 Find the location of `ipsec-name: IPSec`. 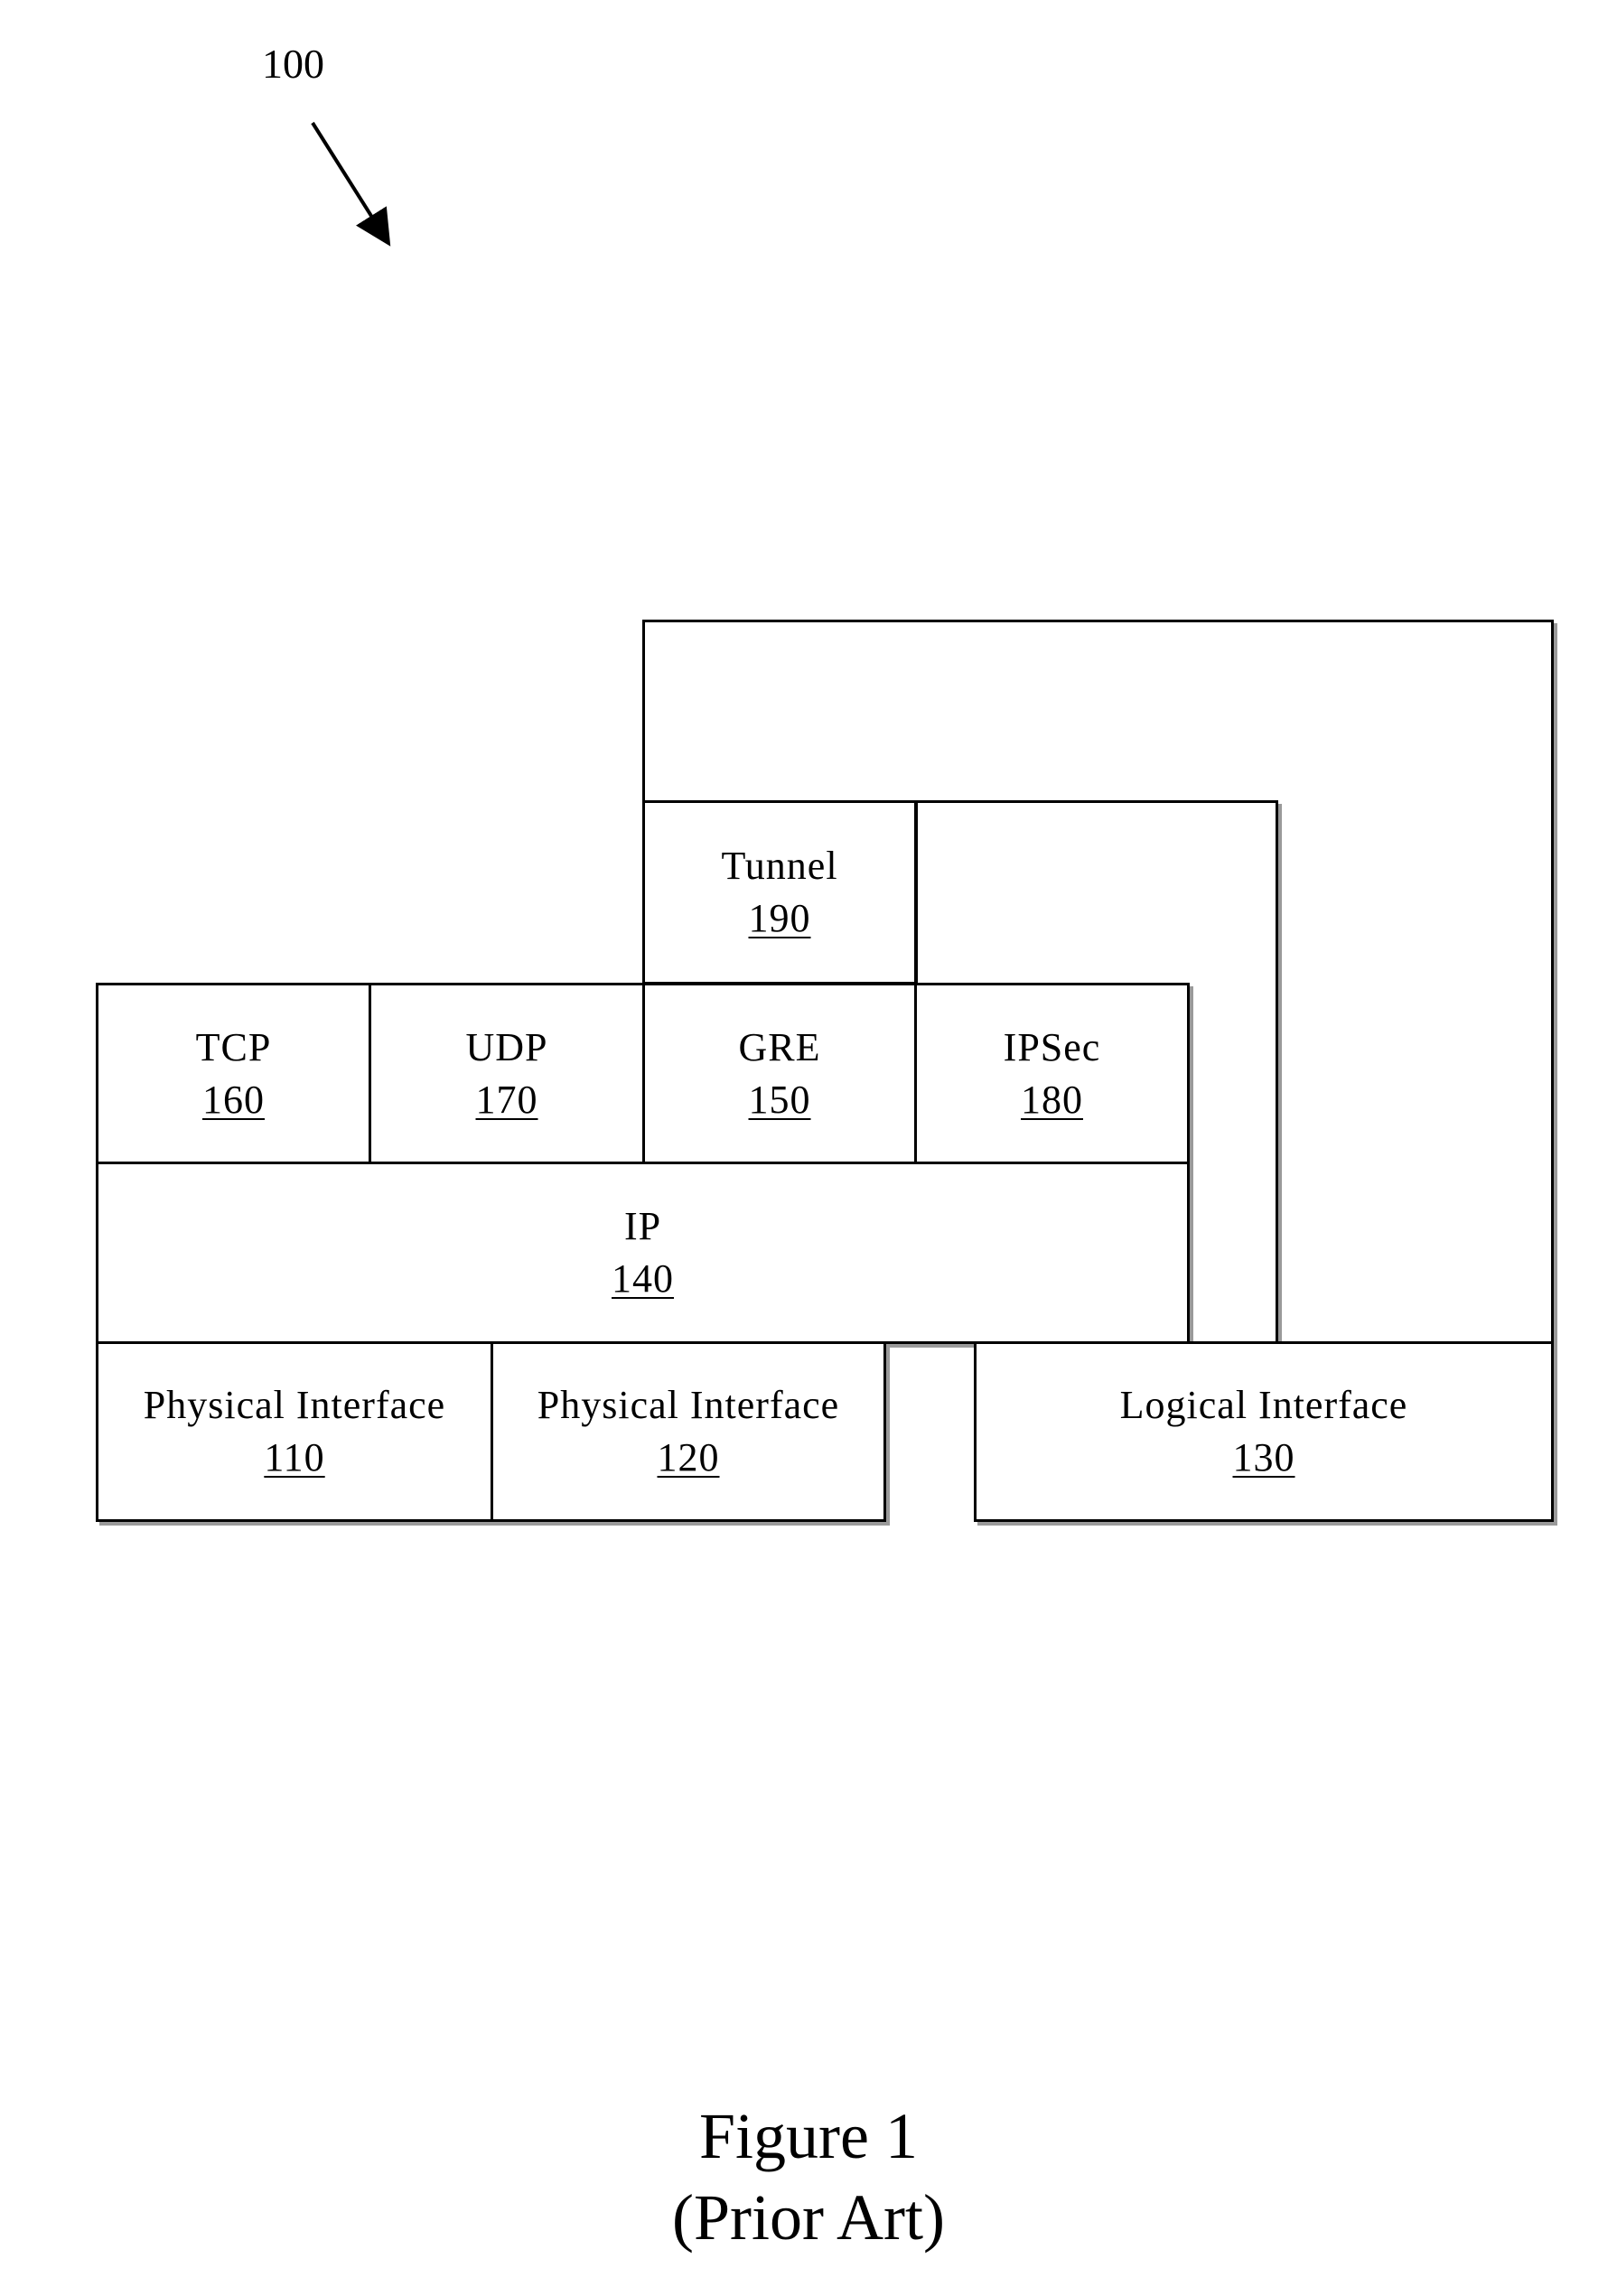

ipsec-name: IPSec is located at coordinates (1052, 1046).